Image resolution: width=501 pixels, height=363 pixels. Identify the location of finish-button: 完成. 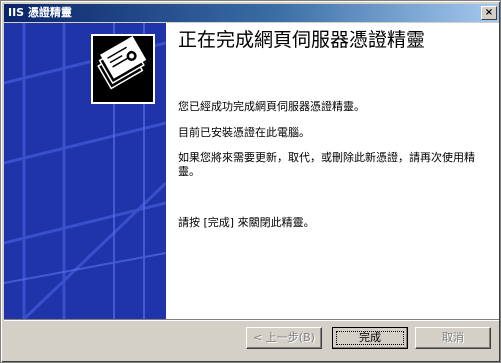
(370, 338).